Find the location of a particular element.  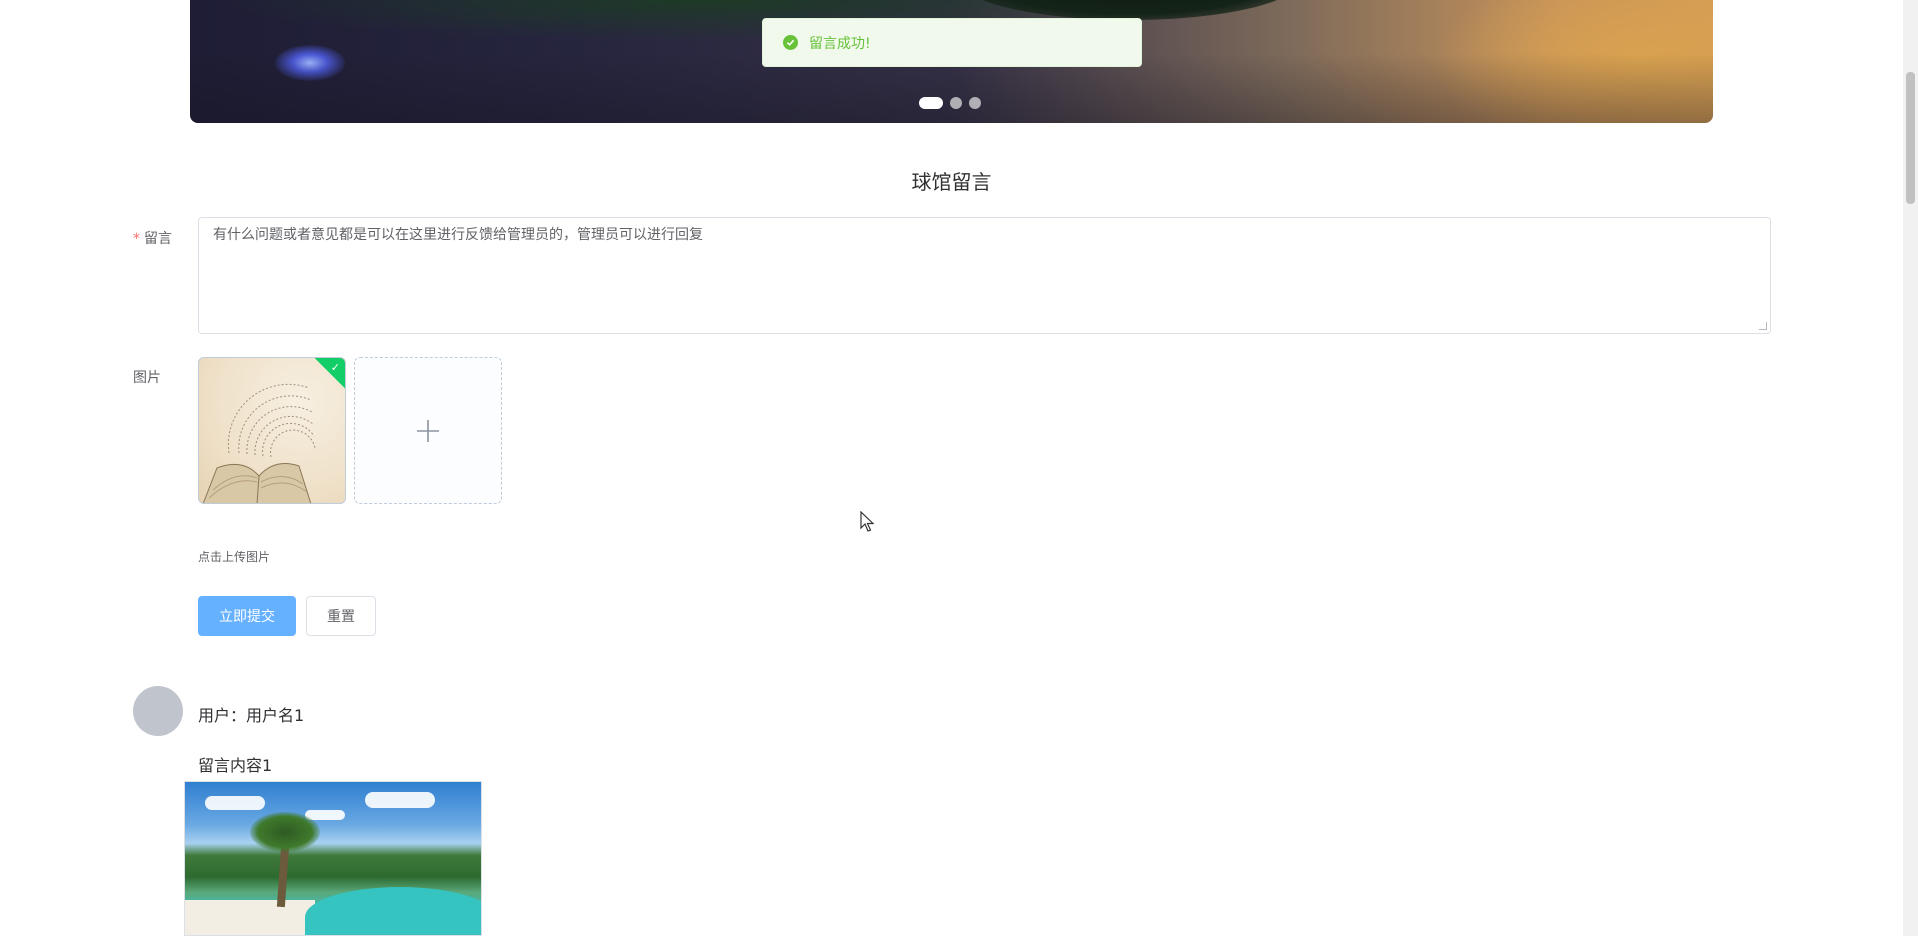

message-textarea-value: 有什么问题或者意见都是可以在这里进行反馈给管理员的，管理员可以进行回复 is located at coordinates (458, 235).